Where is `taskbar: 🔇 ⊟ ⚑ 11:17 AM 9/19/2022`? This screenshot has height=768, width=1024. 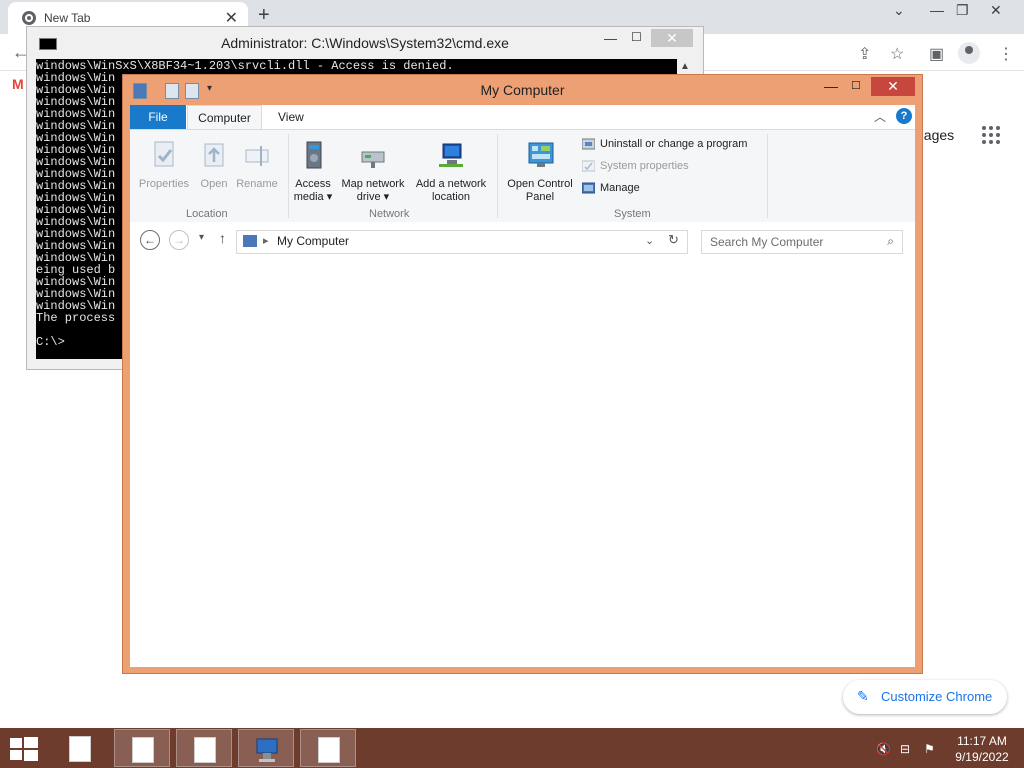
taskbar: 🔇 ⊟ ⚑ 11:17 AM 9/19/2022 is located at coordinates (512, 748).